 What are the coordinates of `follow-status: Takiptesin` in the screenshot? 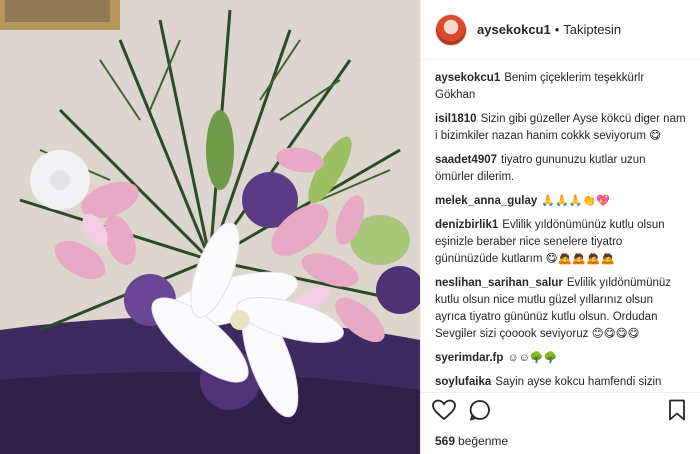 It's located at (592, 29).